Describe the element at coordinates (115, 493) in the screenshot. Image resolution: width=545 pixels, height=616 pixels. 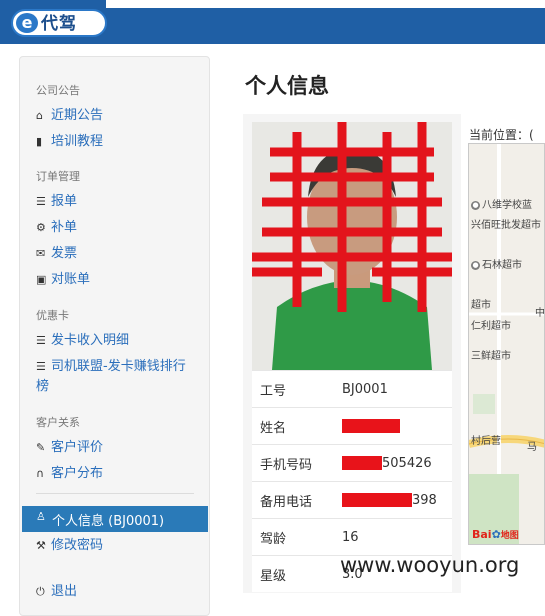
I see `sidebar-divider` at that location.